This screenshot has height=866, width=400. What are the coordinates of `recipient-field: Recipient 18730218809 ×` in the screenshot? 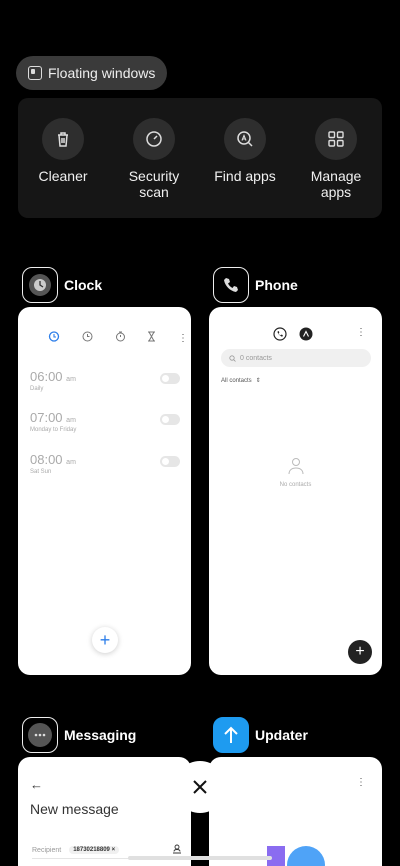 It's located at (107, 850).